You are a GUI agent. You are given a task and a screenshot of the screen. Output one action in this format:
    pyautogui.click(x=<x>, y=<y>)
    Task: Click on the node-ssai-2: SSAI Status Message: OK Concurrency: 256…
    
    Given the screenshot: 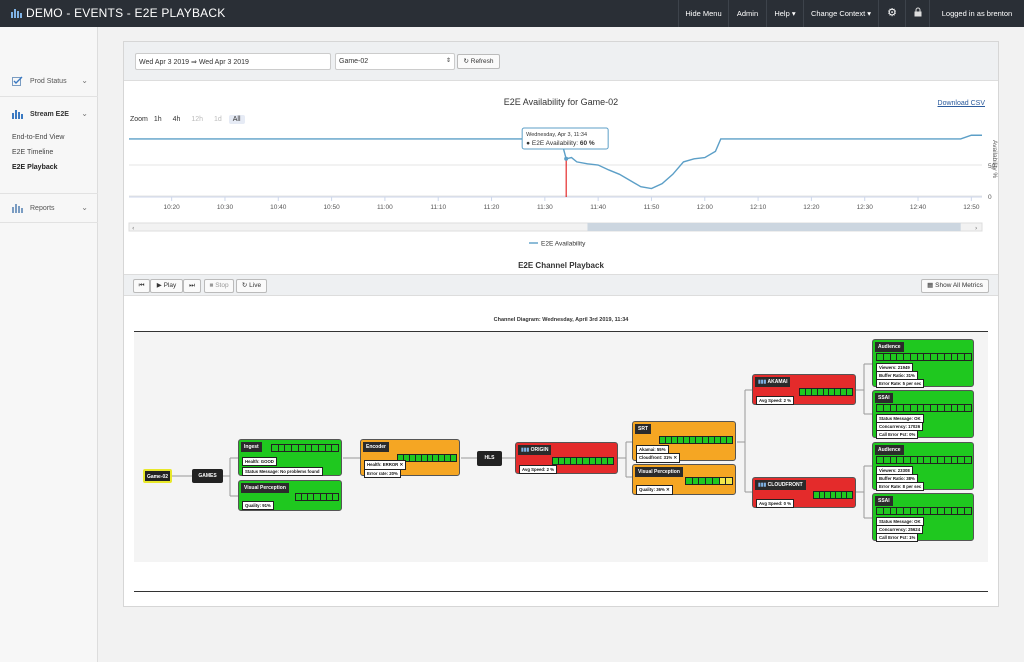 What is the action you would take?
    pyautogui.click(x=923, y=517)
    